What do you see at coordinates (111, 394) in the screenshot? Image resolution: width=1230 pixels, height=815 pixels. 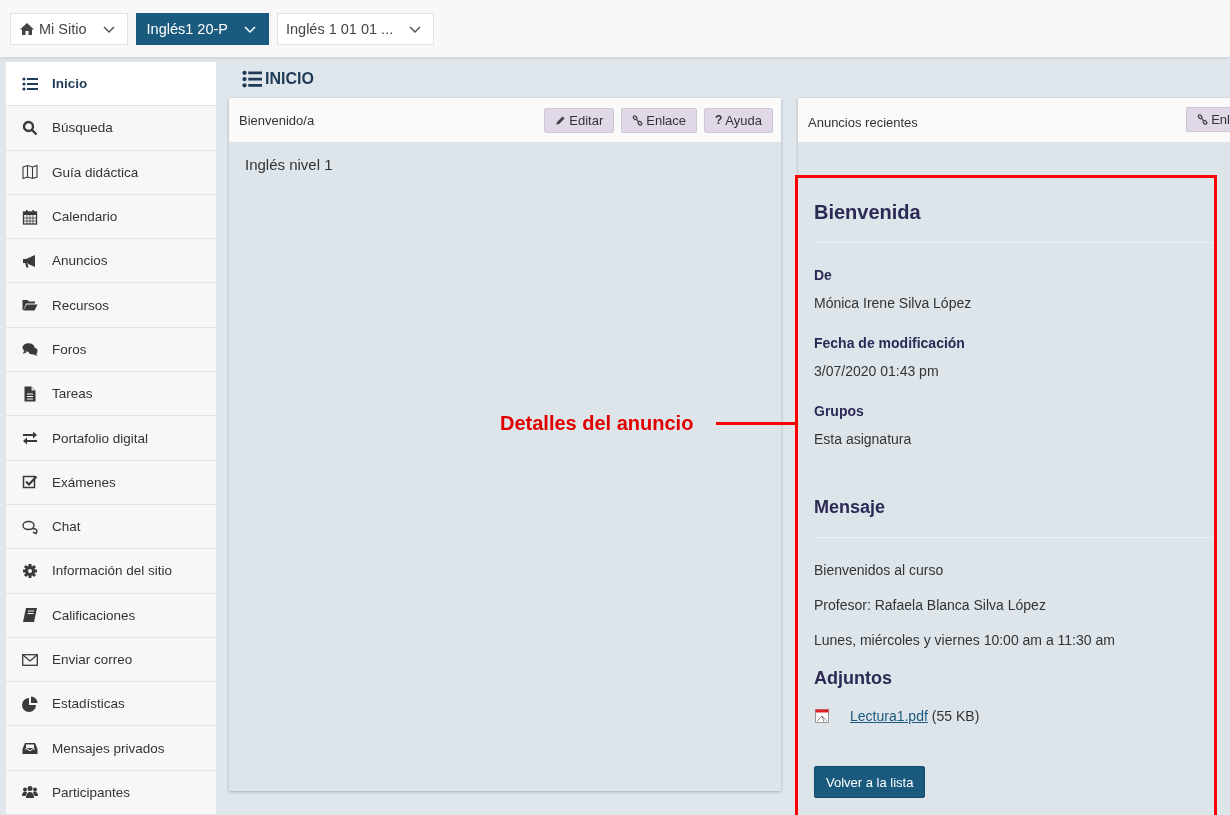 I see `sidebar-item: Tareas` at bounding box center [111, 394].